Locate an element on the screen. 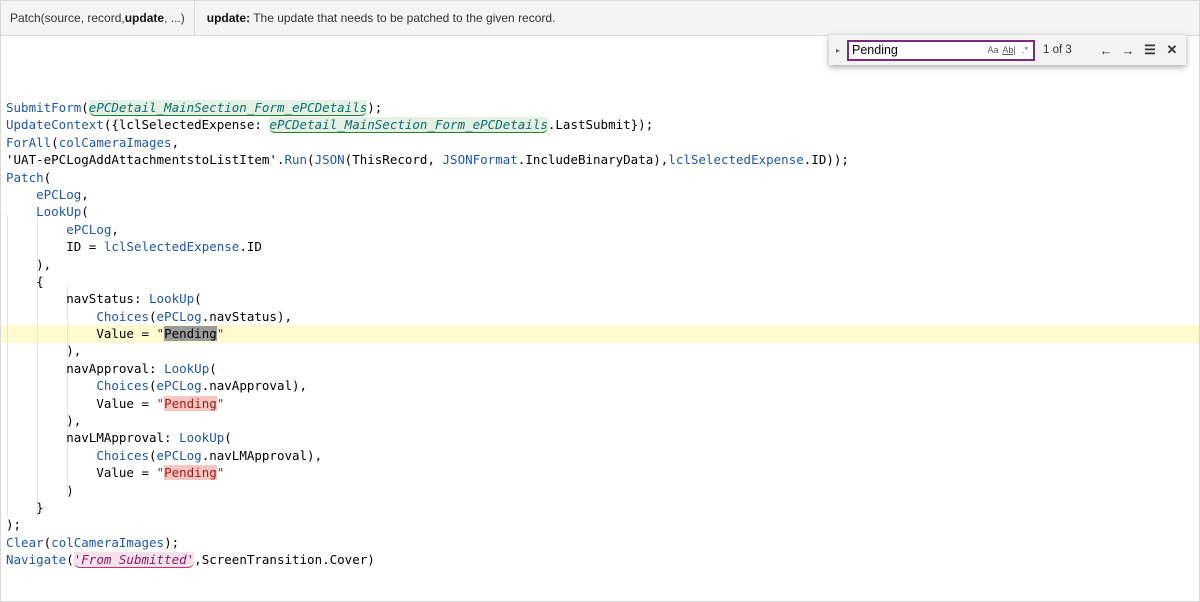 The image size is (1200, 602). token-text: } is located at coordinates (25, 507).